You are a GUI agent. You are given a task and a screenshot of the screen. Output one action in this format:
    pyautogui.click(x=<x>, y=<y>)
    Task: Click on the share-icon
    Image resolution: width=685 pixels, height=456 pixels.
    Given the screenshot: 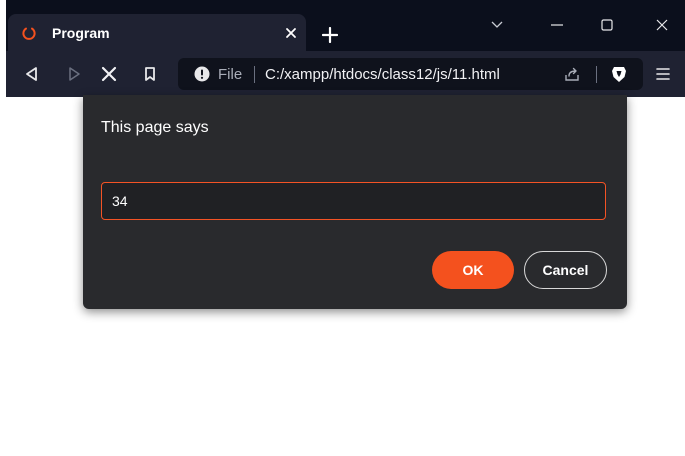 What is the action you would take?
    pyautogui.click(x=572, y=74)
    